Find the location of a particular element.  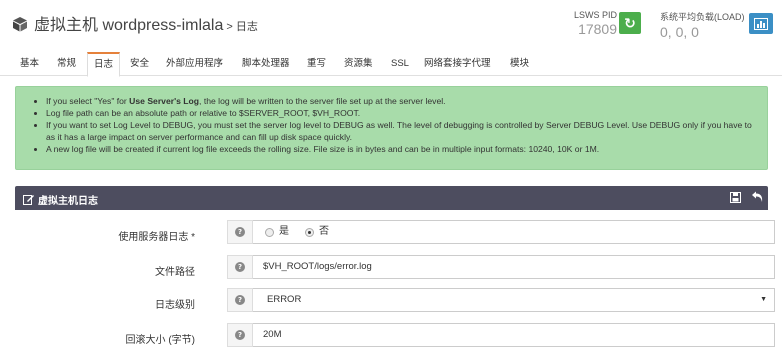

tab-context: 资源集 is located at coordinates (358, 64).